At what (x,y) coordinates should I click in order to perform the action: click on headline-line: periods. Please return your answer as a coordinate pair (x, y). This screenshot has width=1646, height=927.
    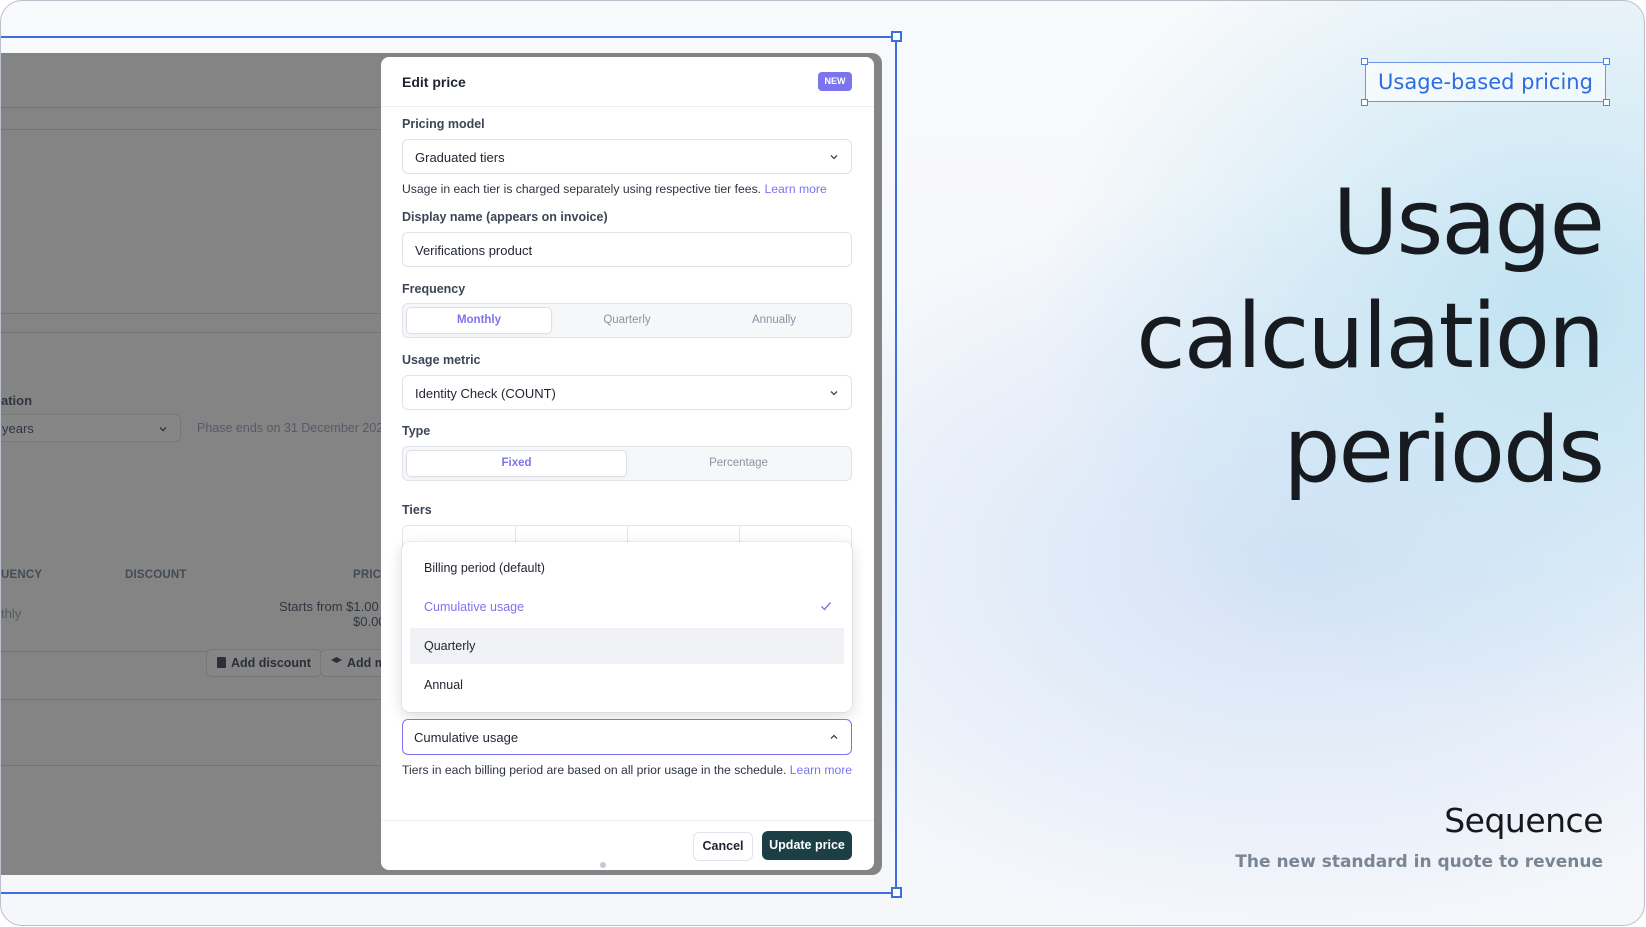
    Looking at the image, I should click on (1444, 450).